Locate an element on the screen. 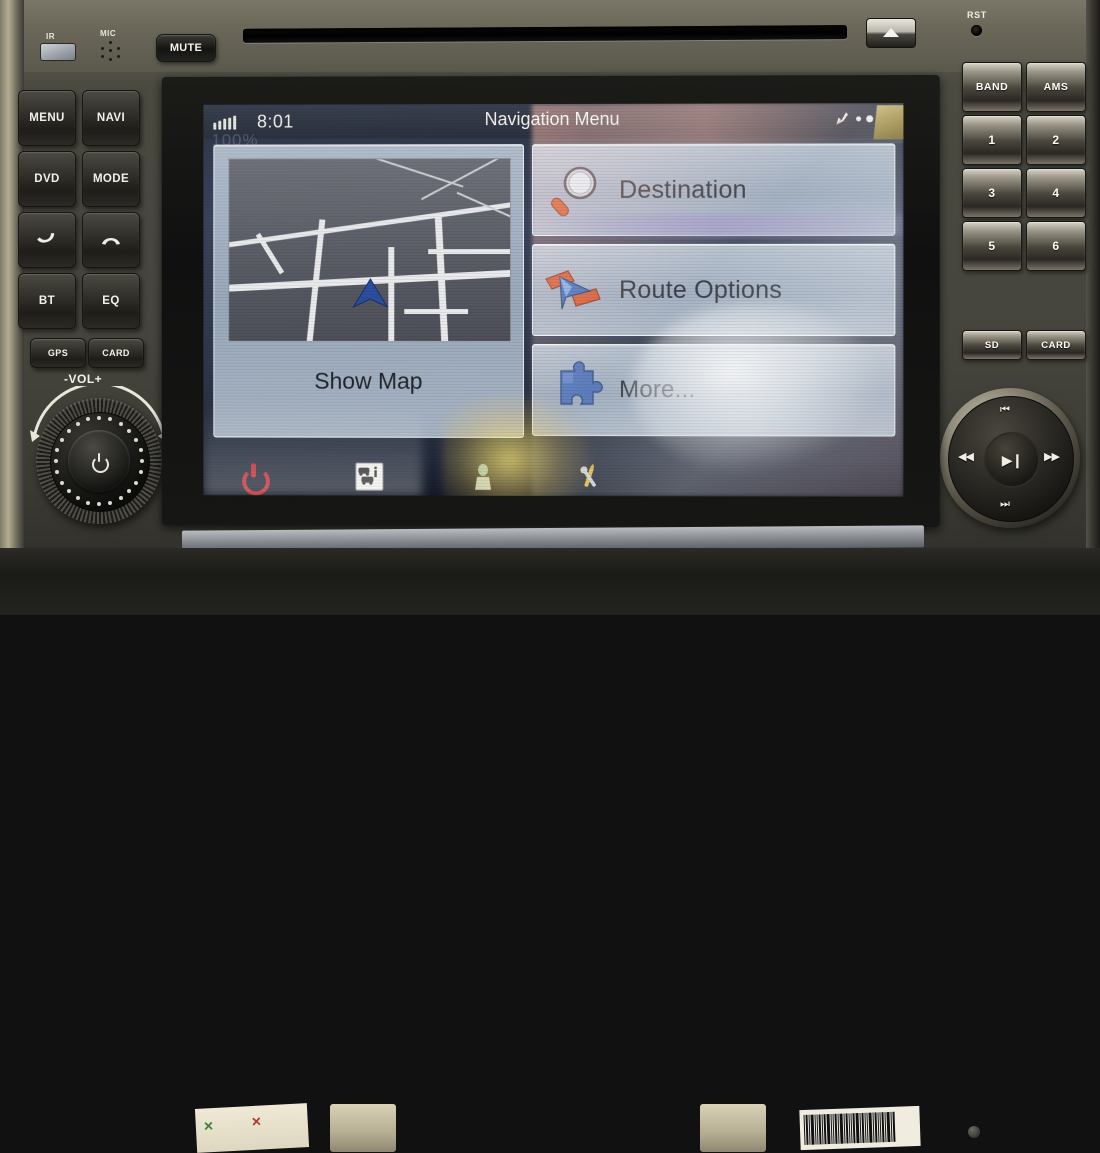 The width and height of the screenshot is (1100, 1153). equalizer-button: EQ is located at coordinates (111, 301).